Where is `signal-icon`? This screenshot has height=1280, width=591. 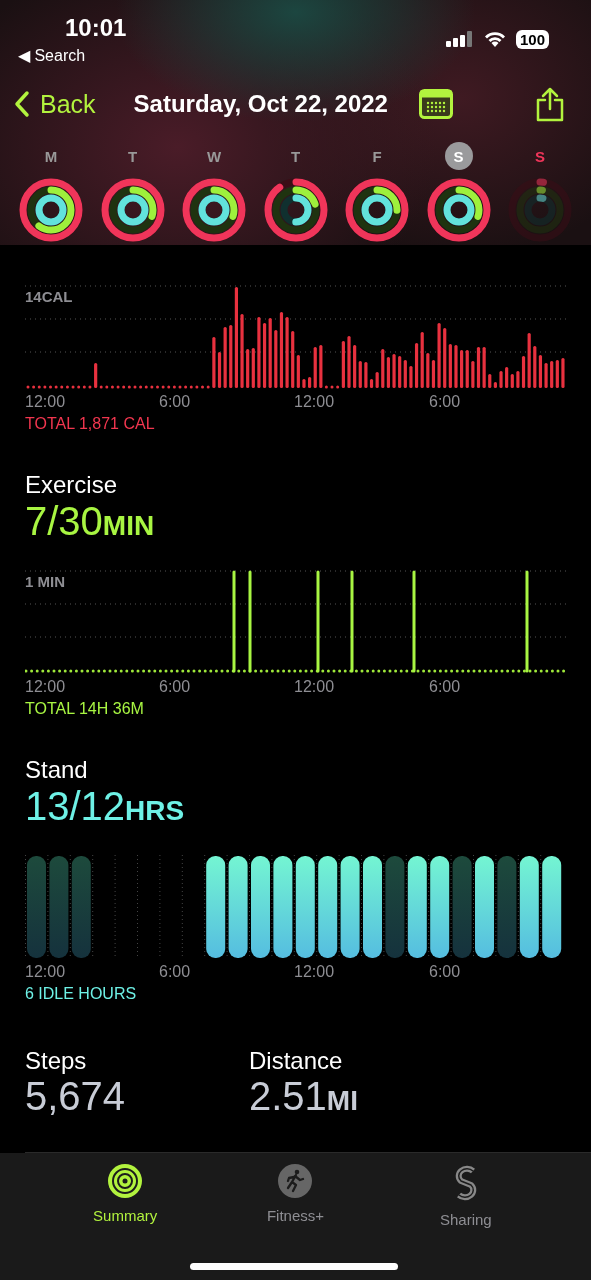 signal-icon is located at coordinates (459, 39).